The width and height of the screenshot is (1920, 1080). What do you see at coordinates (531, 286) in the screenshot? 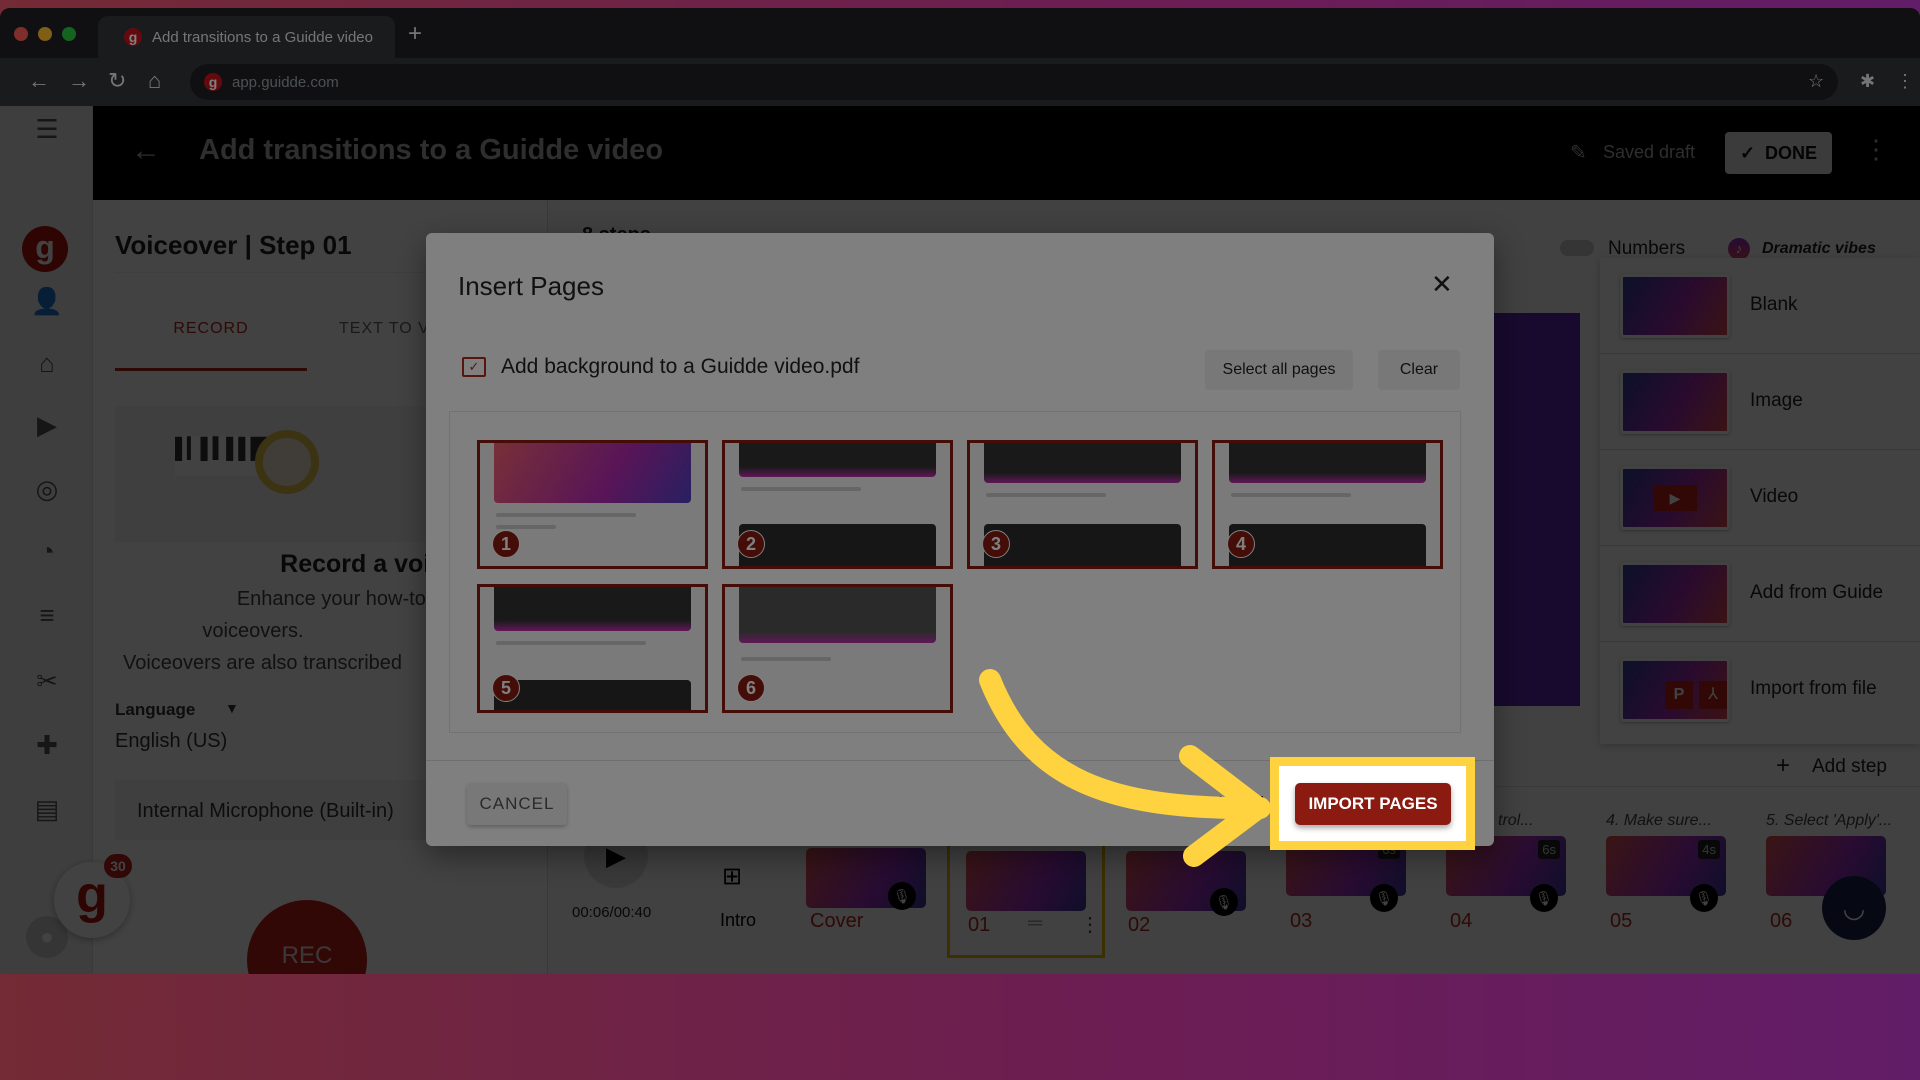
I see `dialog-title: Insert Pages` at bounding box center [531, 286].